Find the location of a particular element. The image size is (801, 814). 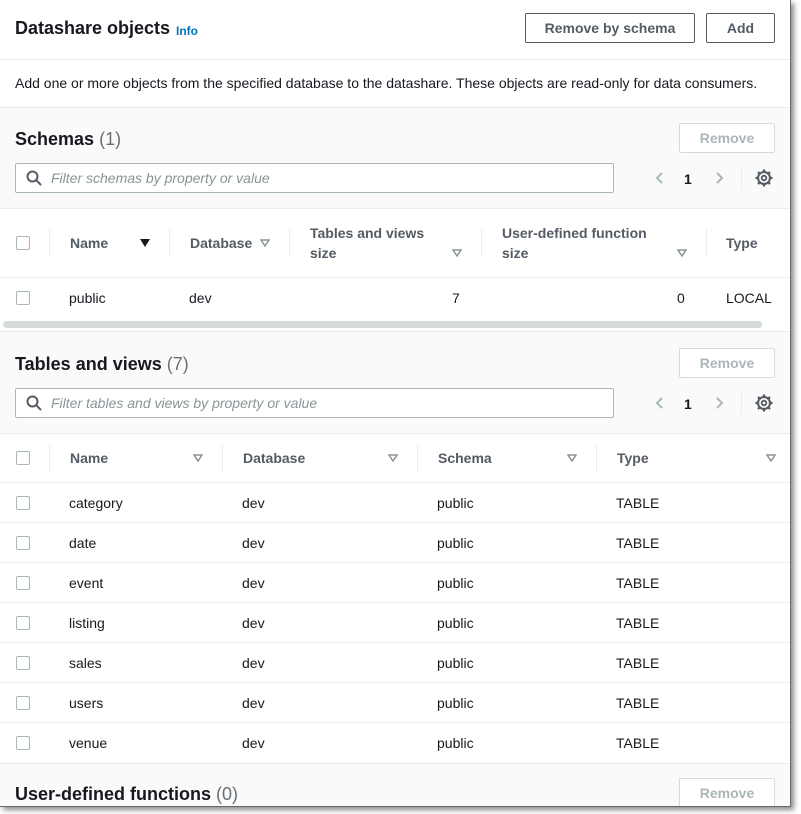

schema-name-cell: public is located at coordinates (87, 298).